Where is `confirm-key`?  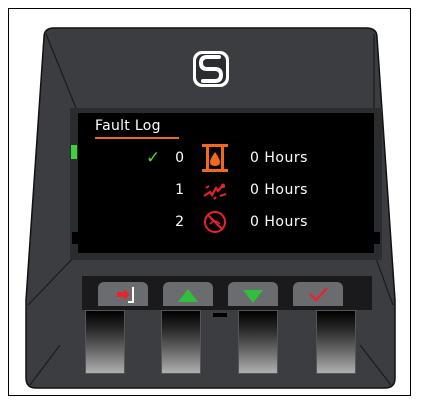
confirm-key is located at coordinates (318, 294).